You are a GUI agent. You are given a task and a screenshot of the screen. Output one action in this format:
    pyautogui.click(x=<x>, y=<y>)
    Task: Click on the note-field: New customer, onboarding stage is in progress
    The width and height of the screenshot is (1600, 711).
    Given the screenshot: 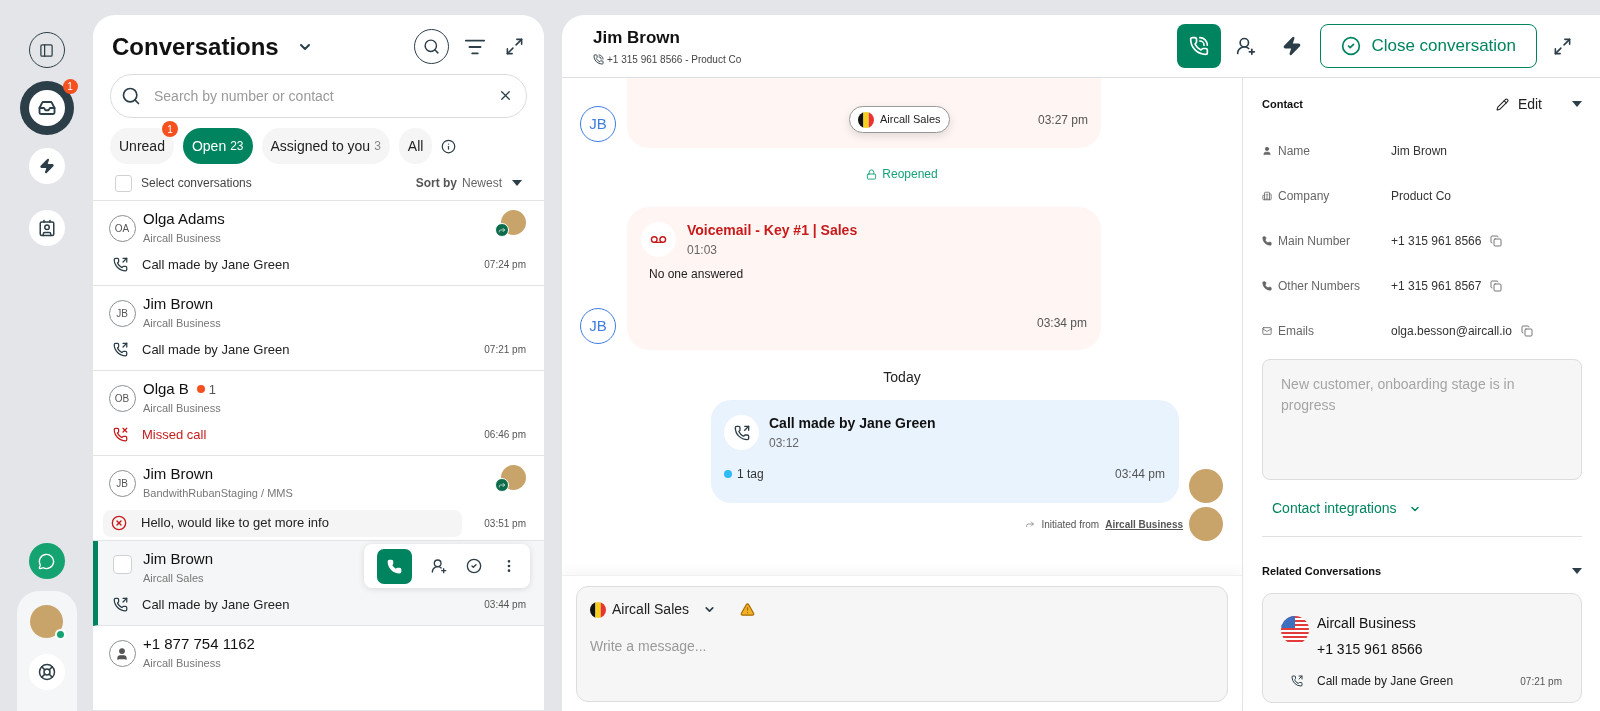 What is the action you would take?
    pyautogui.click(x=1422, y=419)
    